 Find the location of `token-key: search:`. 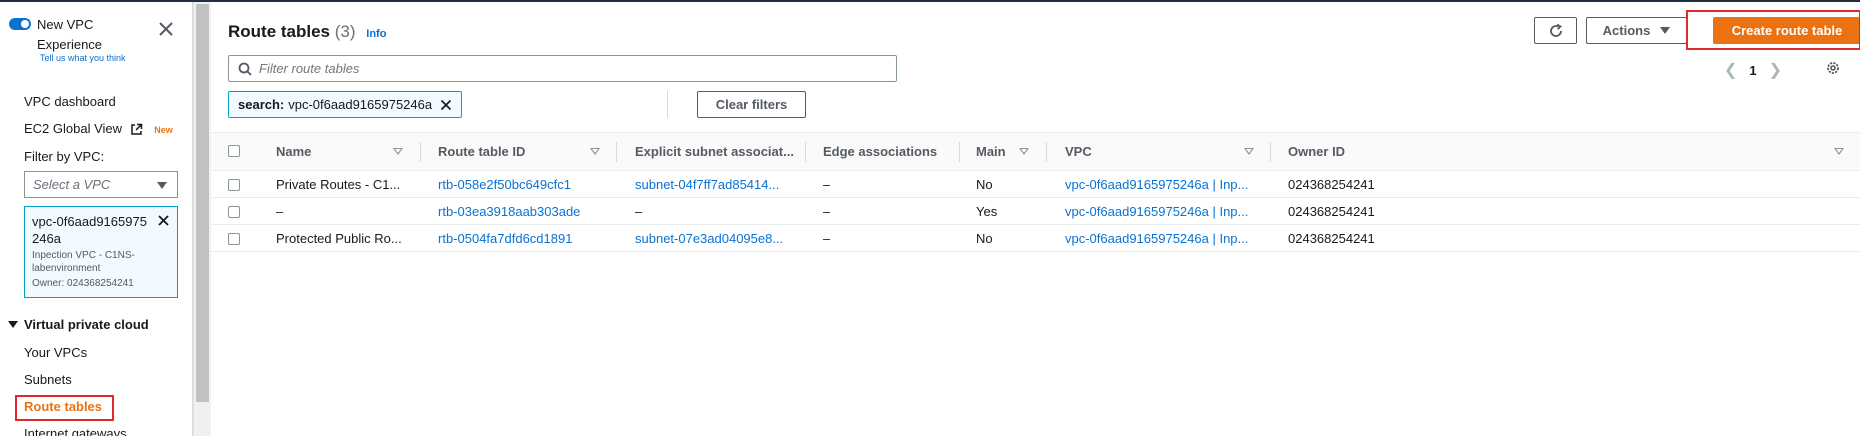

token-key: search: is located at coordinates (261, 104).